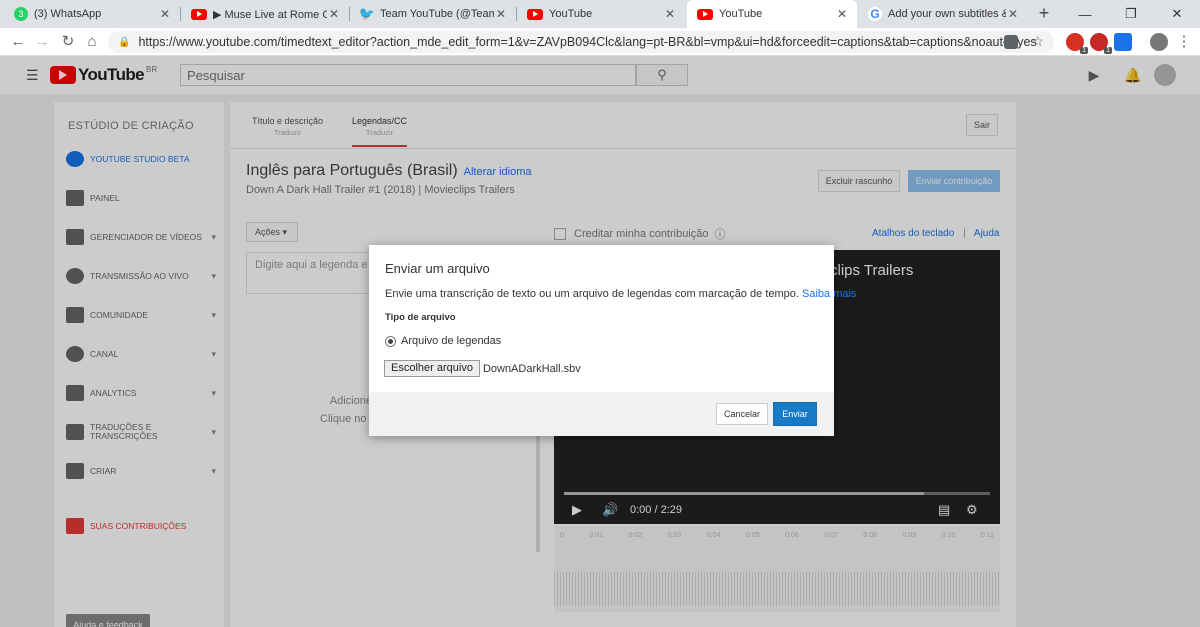 This screenshot has width=1200, height=627. Describe the element at coordinates (742, 414) in the screenshot. I see `cancel-button: Cancelar` at that location.